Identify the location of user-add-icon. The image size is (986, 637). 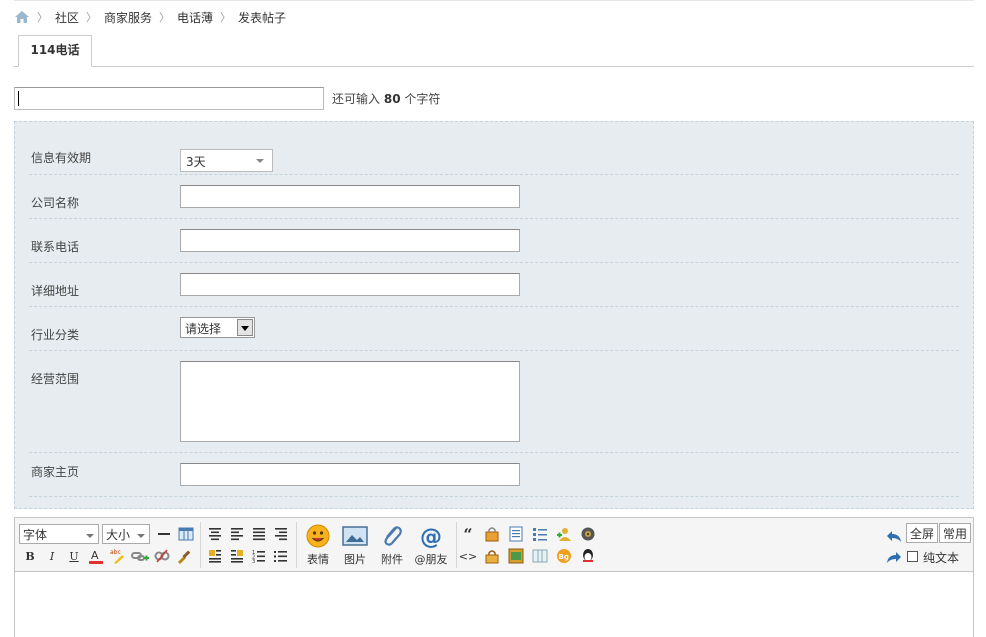
(564, 534).